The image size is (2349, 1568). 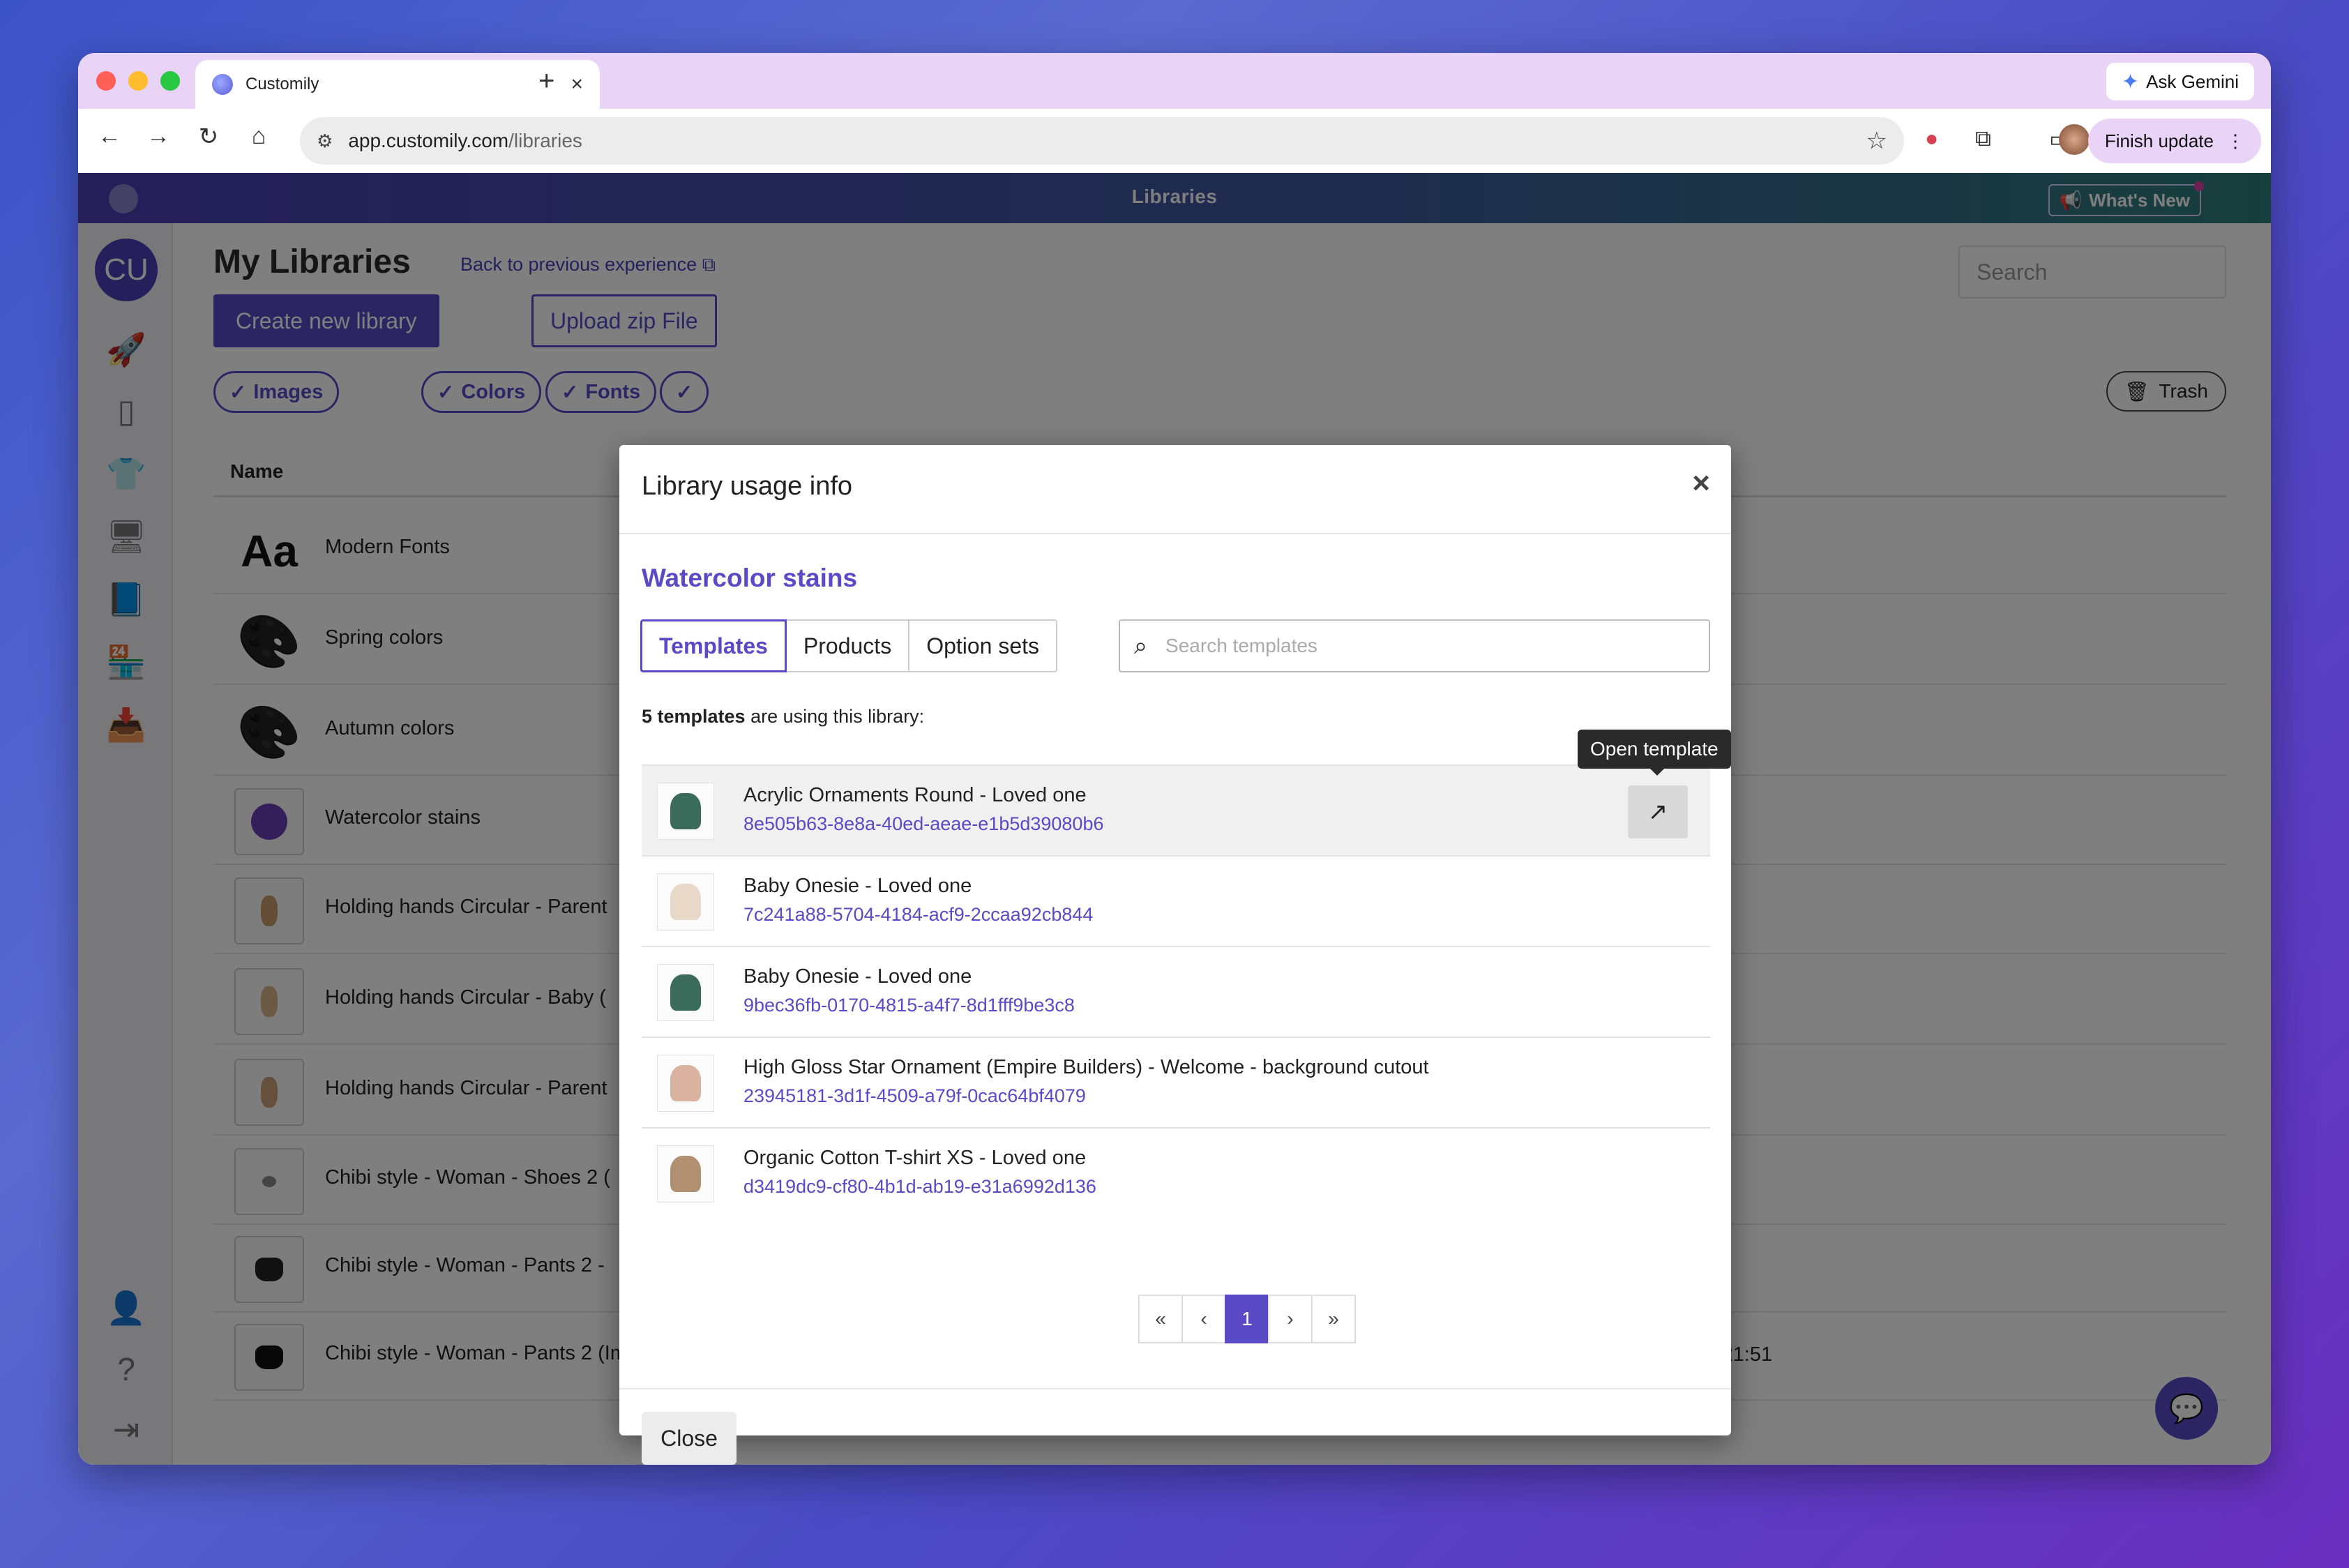 What do you see at coordinates (835, 716) in the screenshot?
I see `usage-suffix: are using this library:` at bounding box center [835, 716].